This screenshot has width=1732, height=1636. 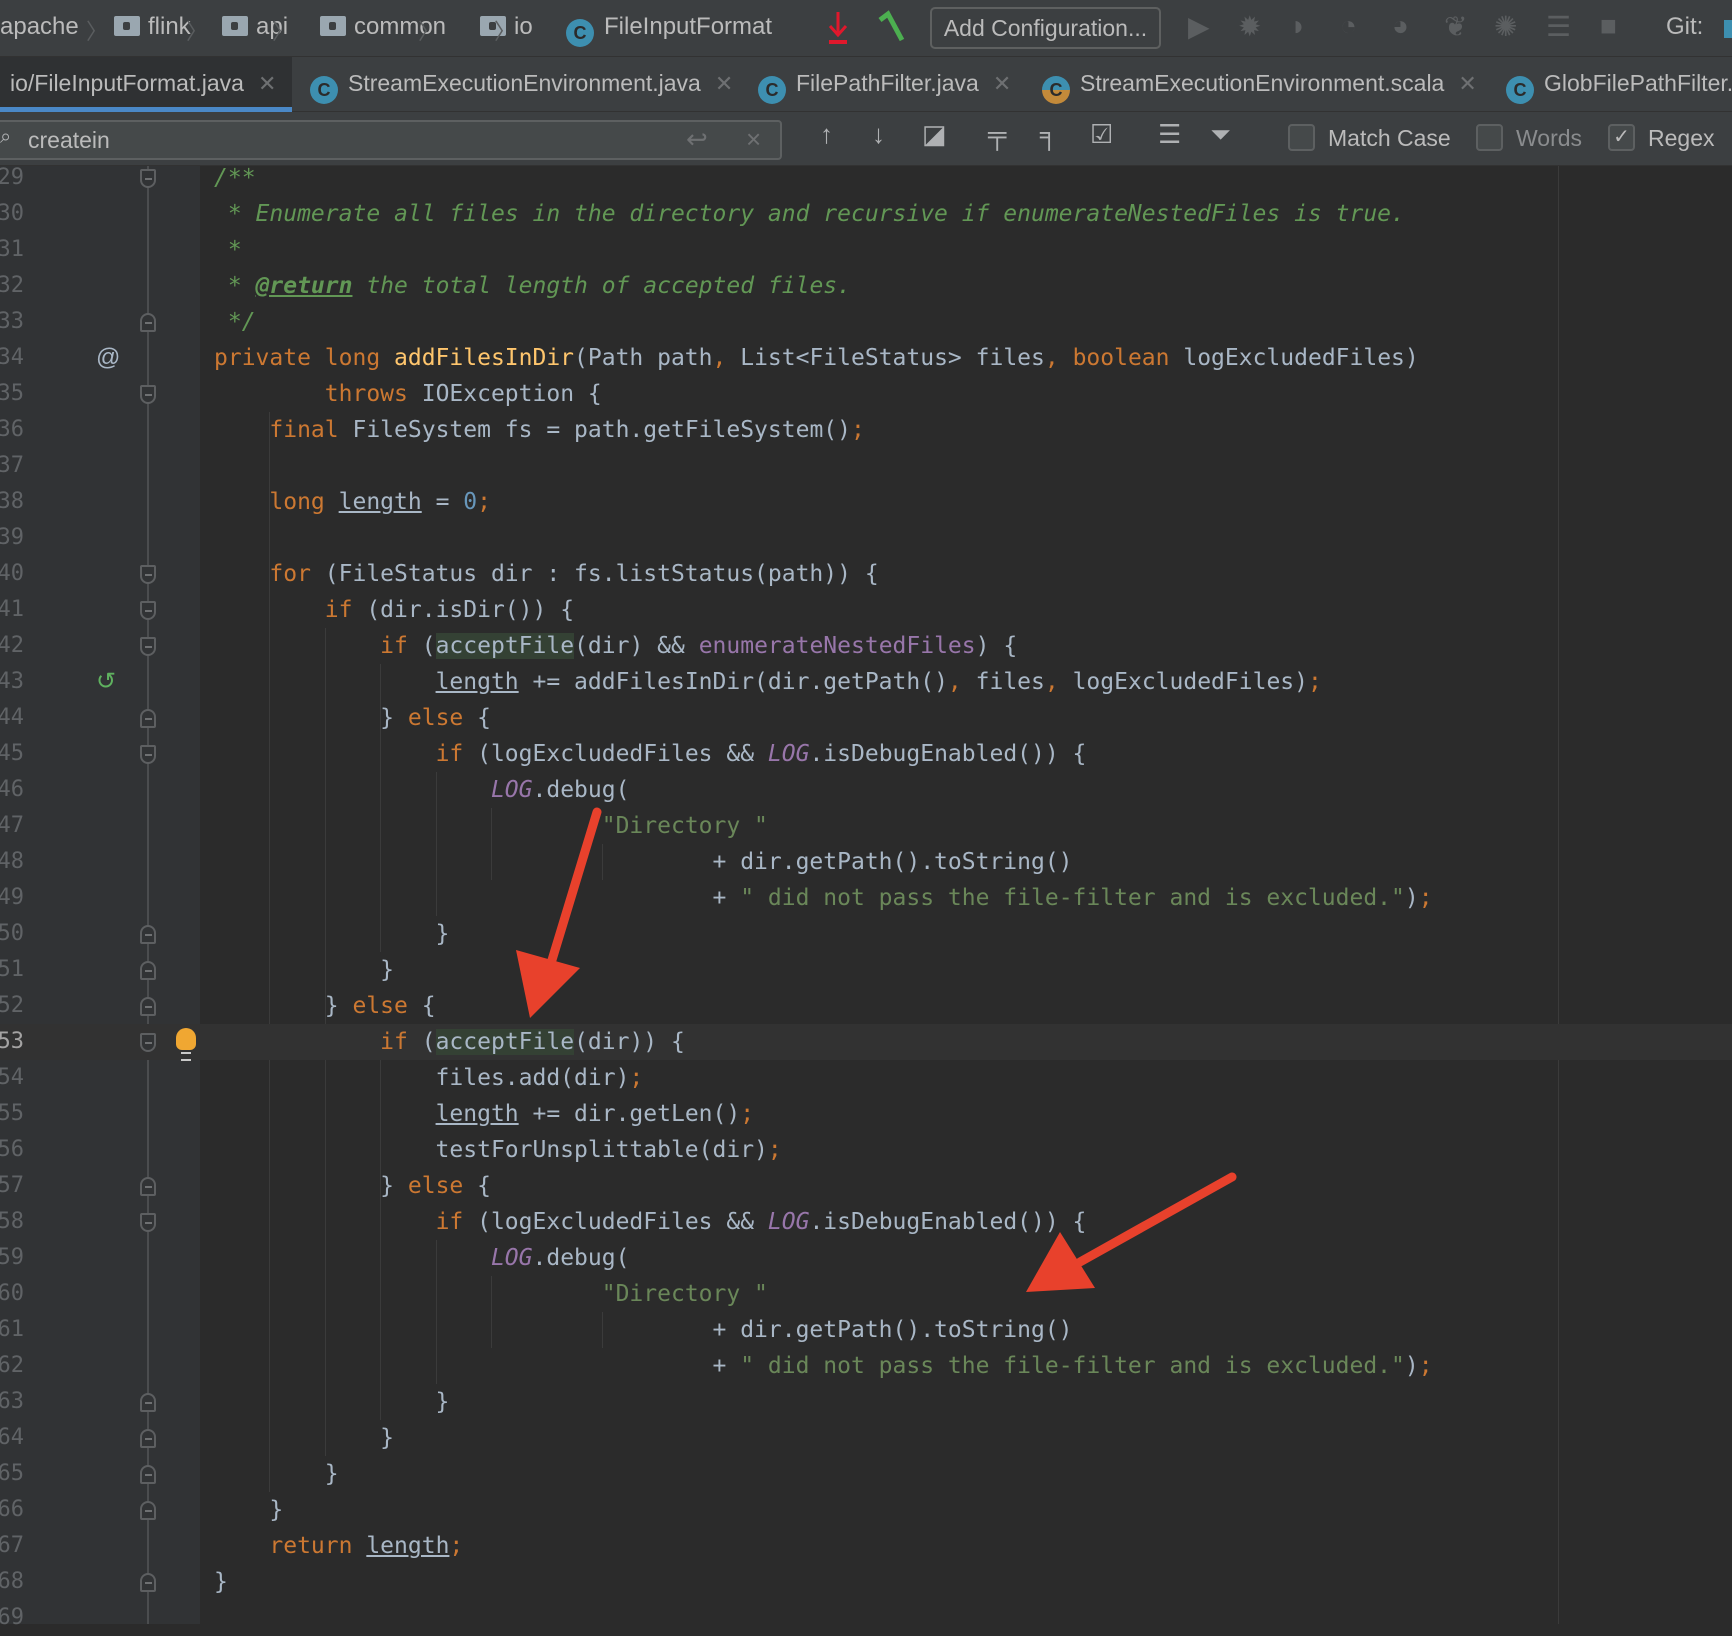 I want to click on line-number: 67, so click(x=12, y=1546).